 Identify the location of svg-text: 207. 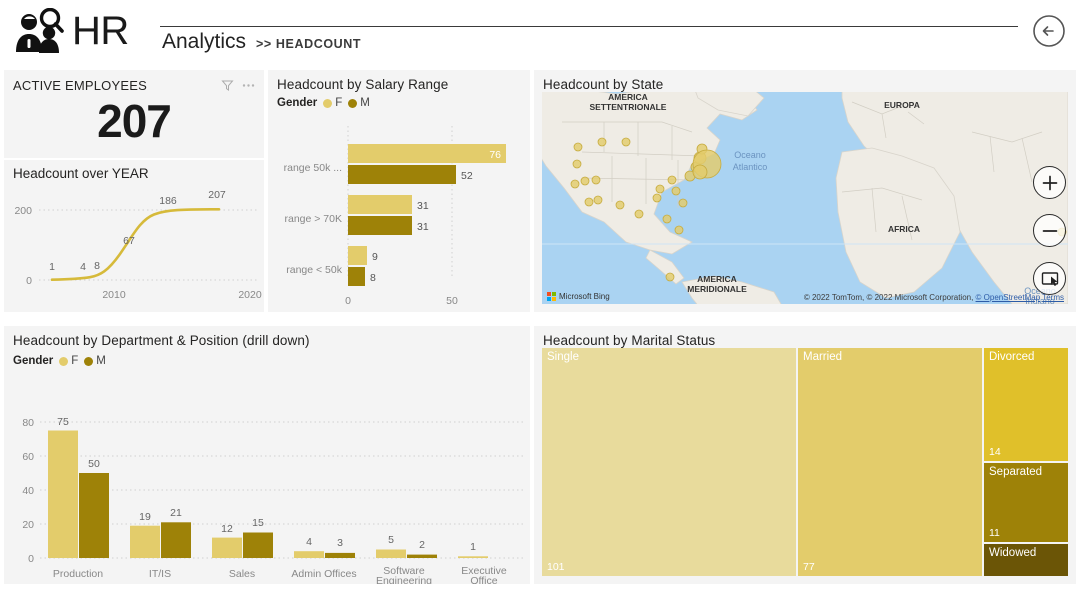
(217, 195).